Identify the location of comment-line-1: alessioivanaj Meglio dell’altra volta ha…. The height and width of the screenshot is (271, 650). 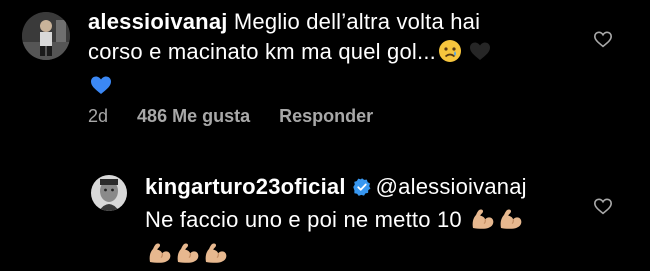
(338, 22).